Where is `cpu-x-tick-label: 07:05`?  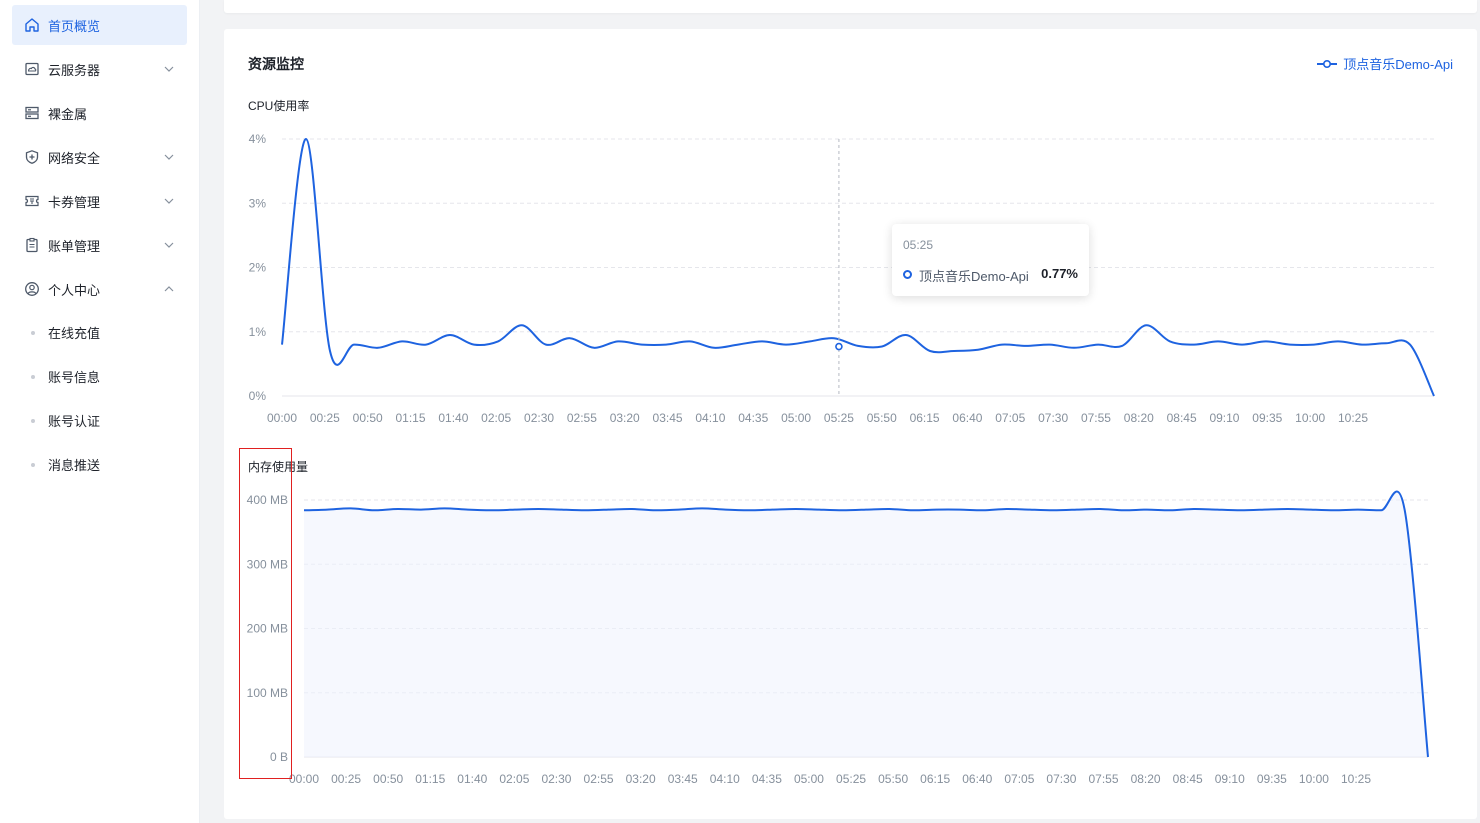
cpu-x-tick-label: 07:05 is located at coordinates (1010, 418).